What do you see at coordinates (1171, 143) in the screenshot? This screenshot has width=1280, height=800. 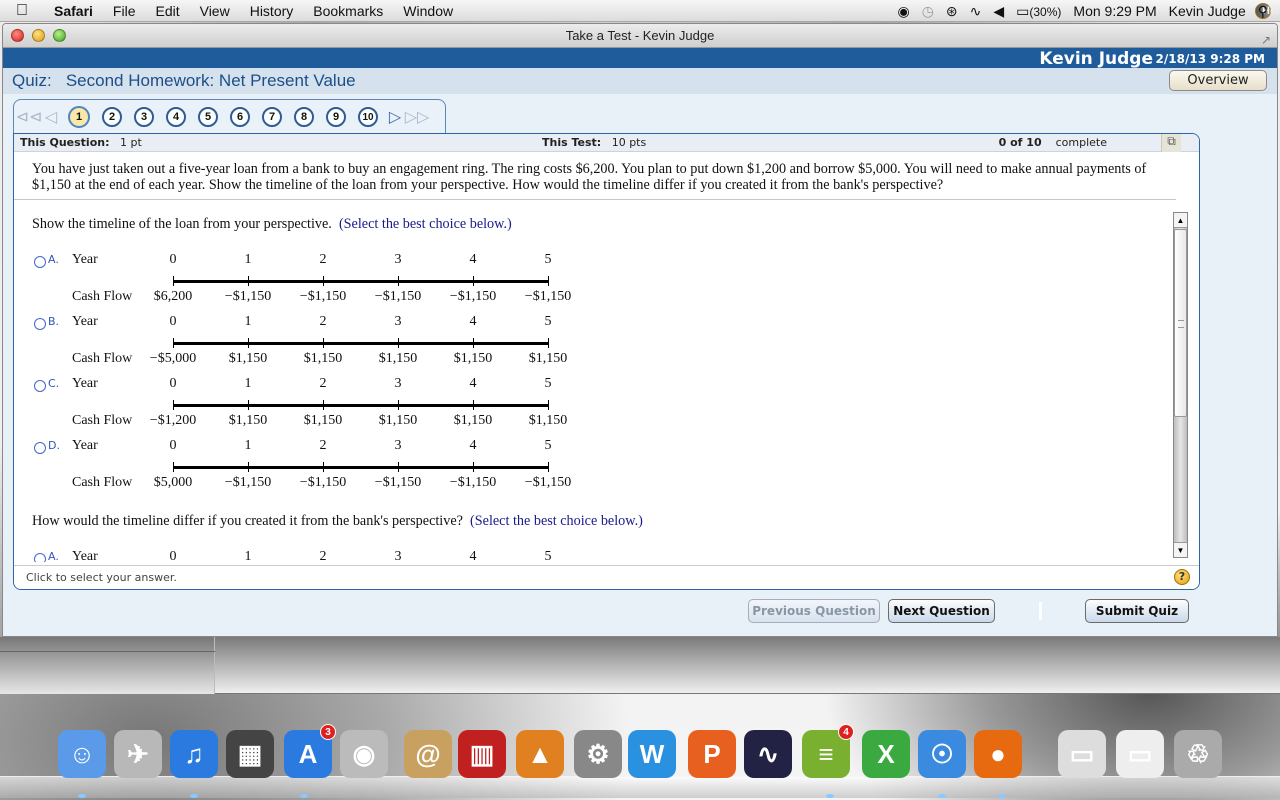 I see `popout-icon: ⧉` at bounding box center [1171, 143].